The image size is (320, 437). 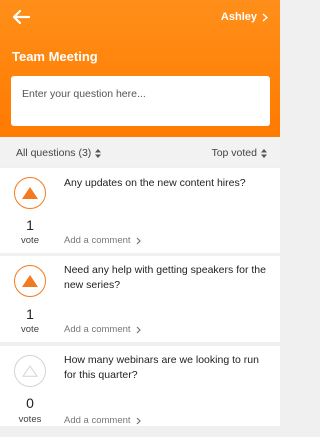 I want to click on upvote-triangle-outline-icon, so click(x=30, y=371).